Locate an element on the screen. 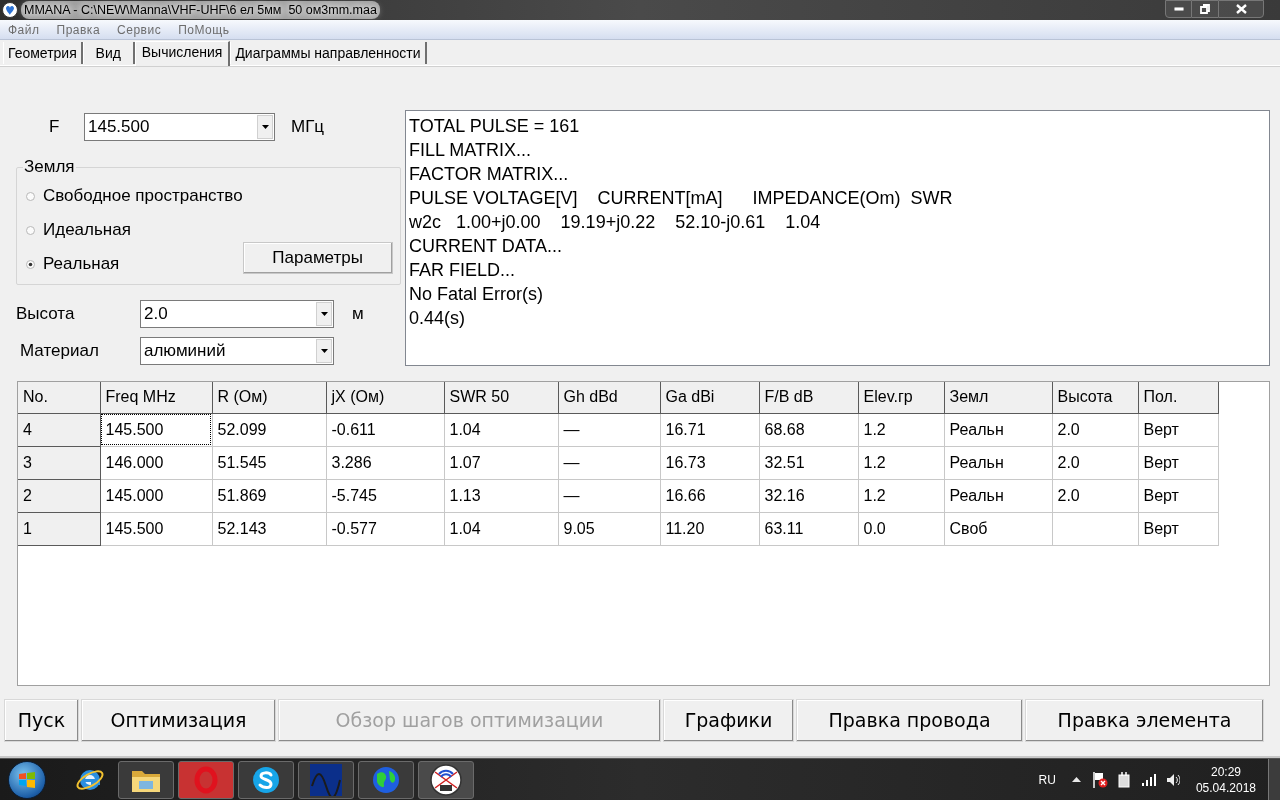 The height and width of the screenshot is (800, 1280). table-cell: 11.20 is located at coordinates (709, 528).